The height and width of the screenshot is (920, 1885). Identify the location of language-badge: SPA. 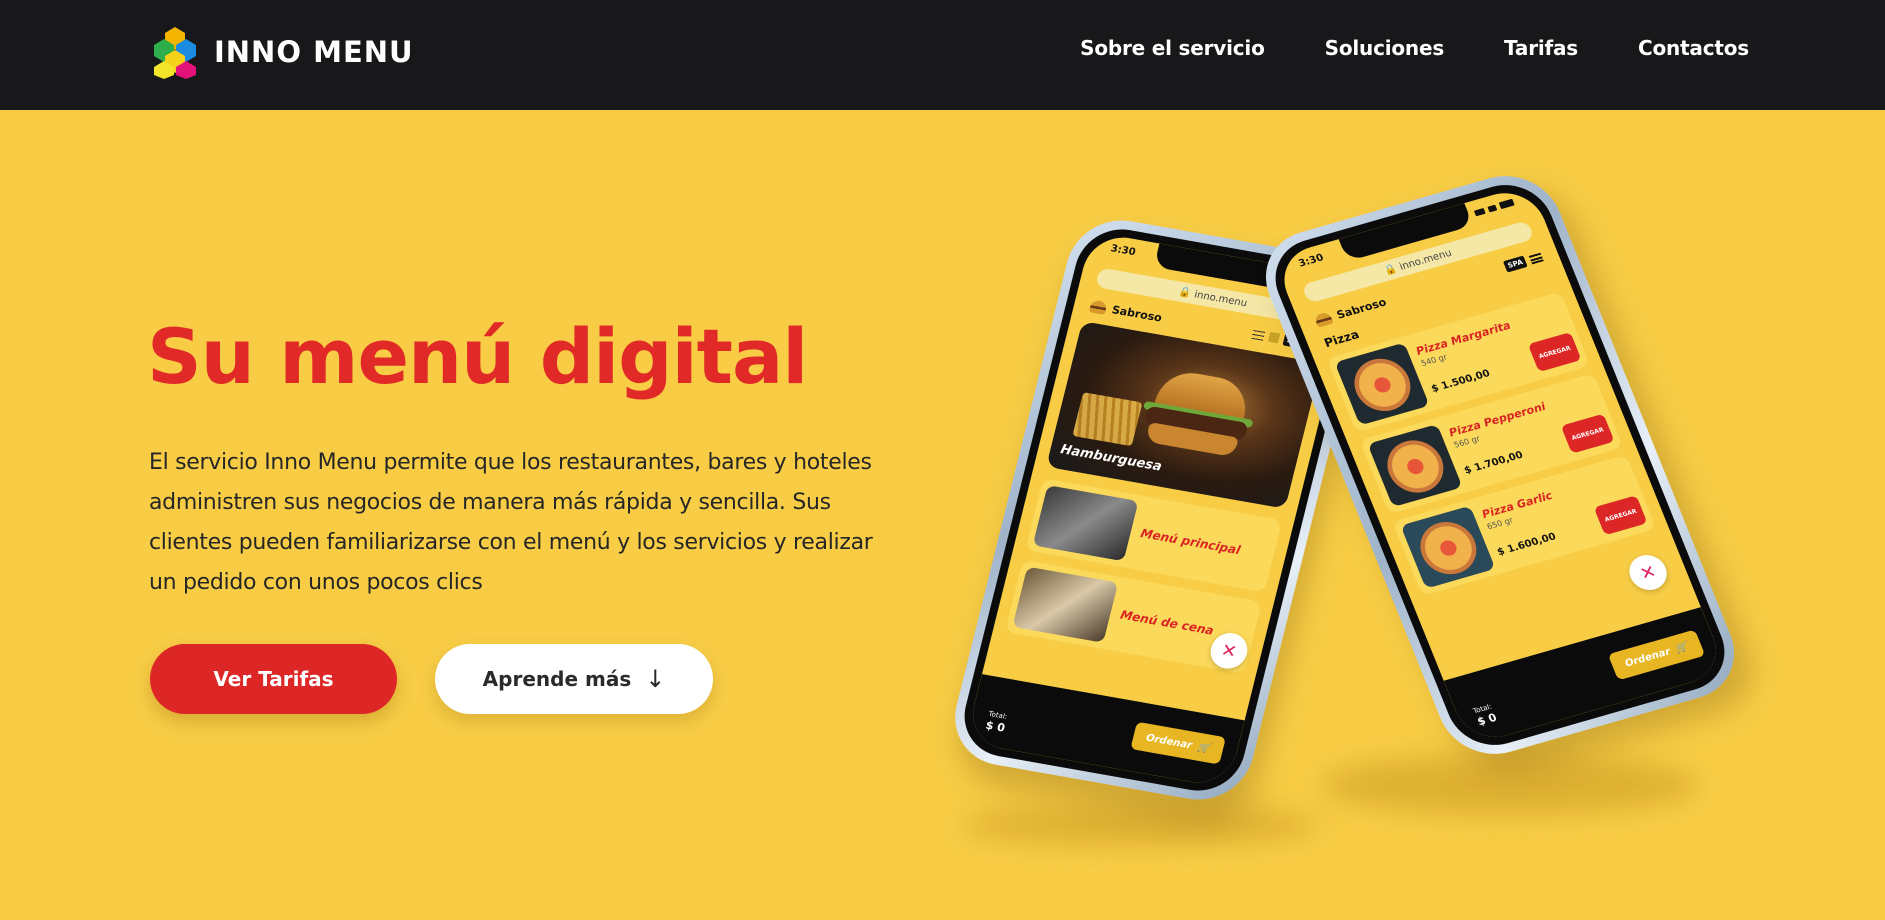
(1515, 264).